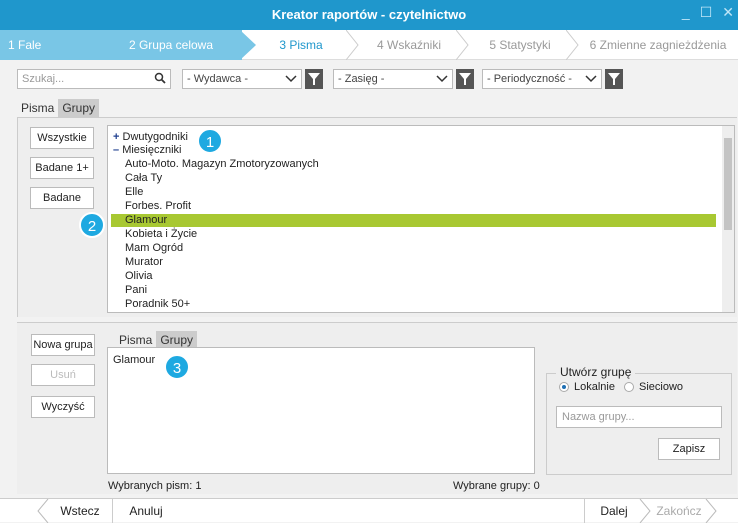 The image size is (738, 523). I want to click on close-icon: ✕, so click(728, 12).